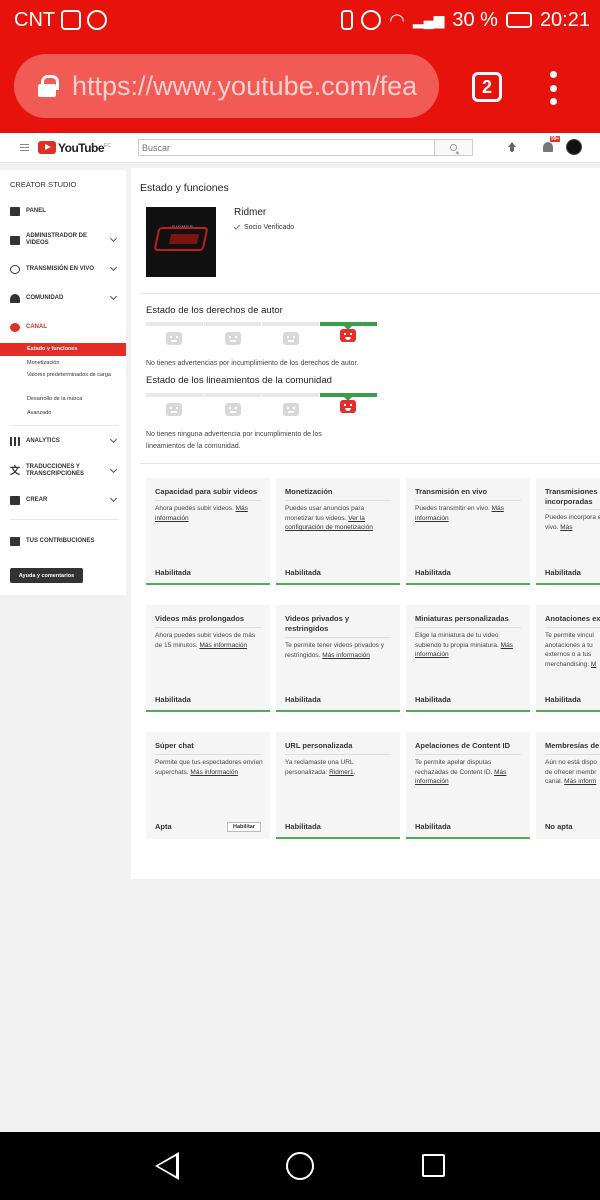 Image resolution: width=600 pixels, height=1200 pixels. Describe the element at coordinates (15, 541) in the screenshot. I see `contributions-icon` at that location.